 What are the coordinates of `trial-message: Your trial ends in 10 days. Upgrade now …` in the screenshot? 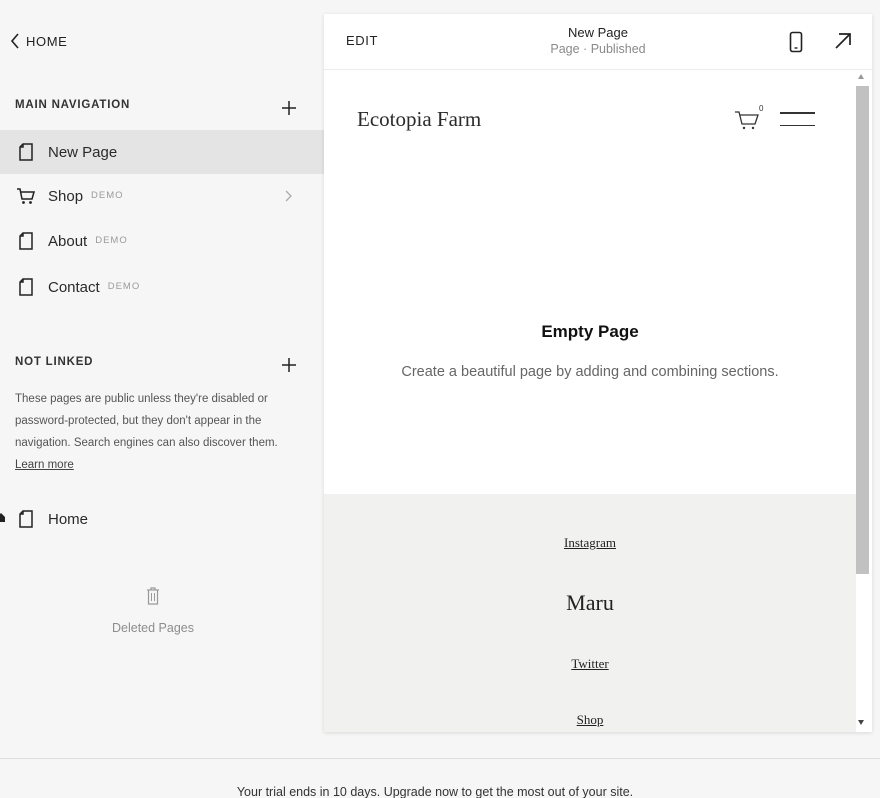 It's located at (435, 791).